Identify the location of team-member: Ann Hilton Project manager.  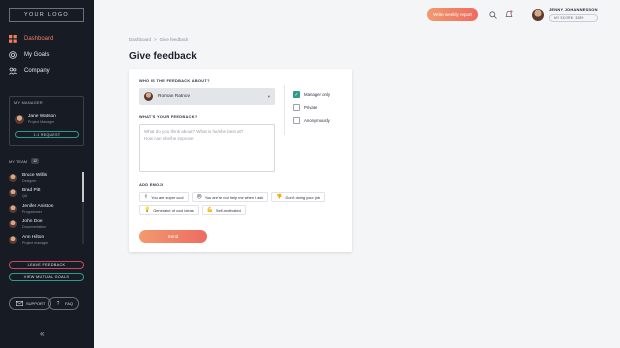
(44, 240).